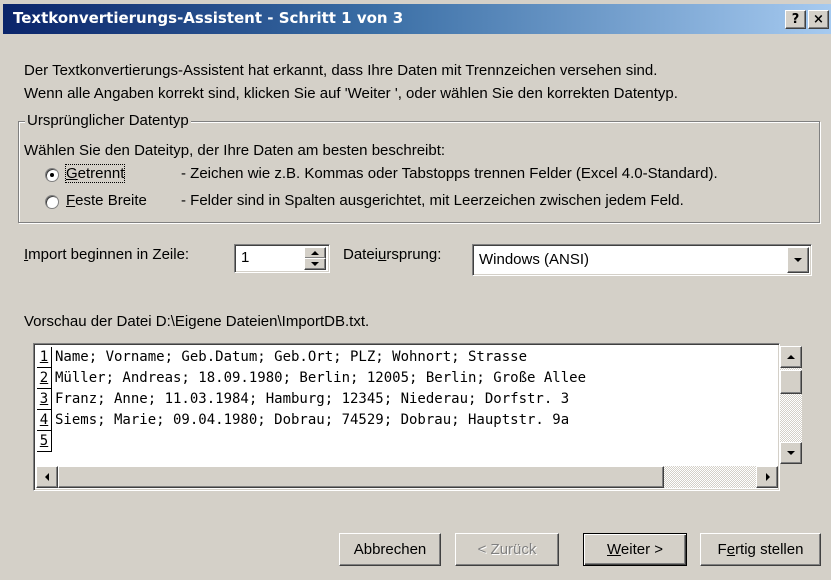 This screenshot has width=831, height=580. I want to click on file-origin-value: Windows (ANSI), so click(534, 259).